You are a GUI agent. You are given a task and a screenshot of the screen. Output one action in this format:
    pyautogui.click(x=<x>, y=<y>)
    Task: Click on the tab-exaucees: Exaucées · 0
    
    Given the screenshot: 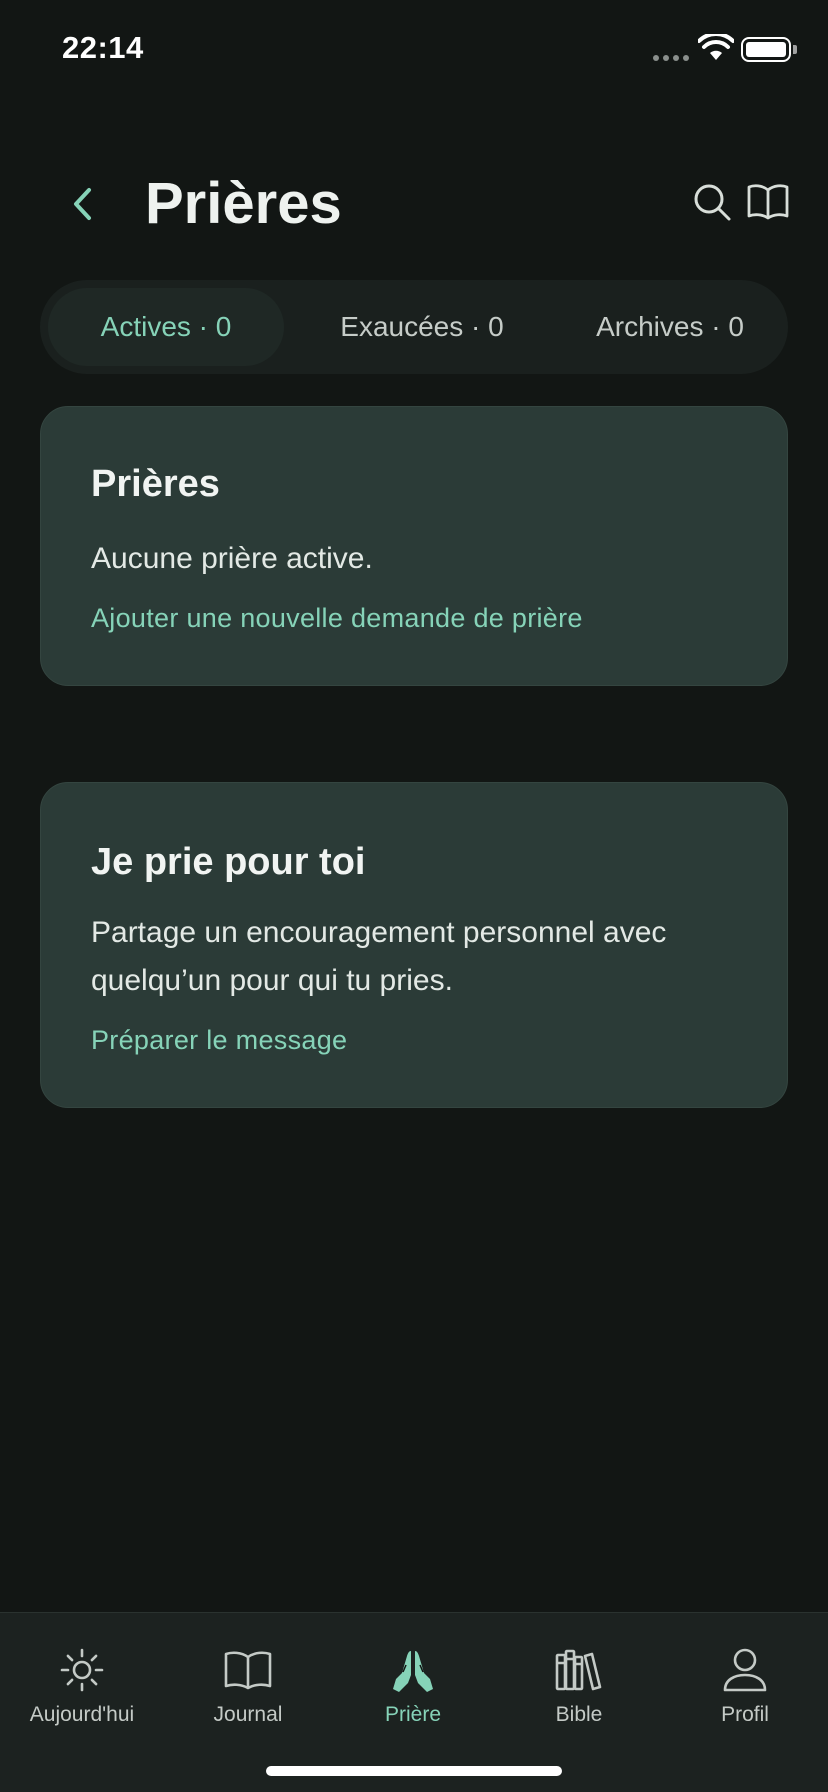 What is the action you would take?
    pyautogui.click(x=422, y=327)
    